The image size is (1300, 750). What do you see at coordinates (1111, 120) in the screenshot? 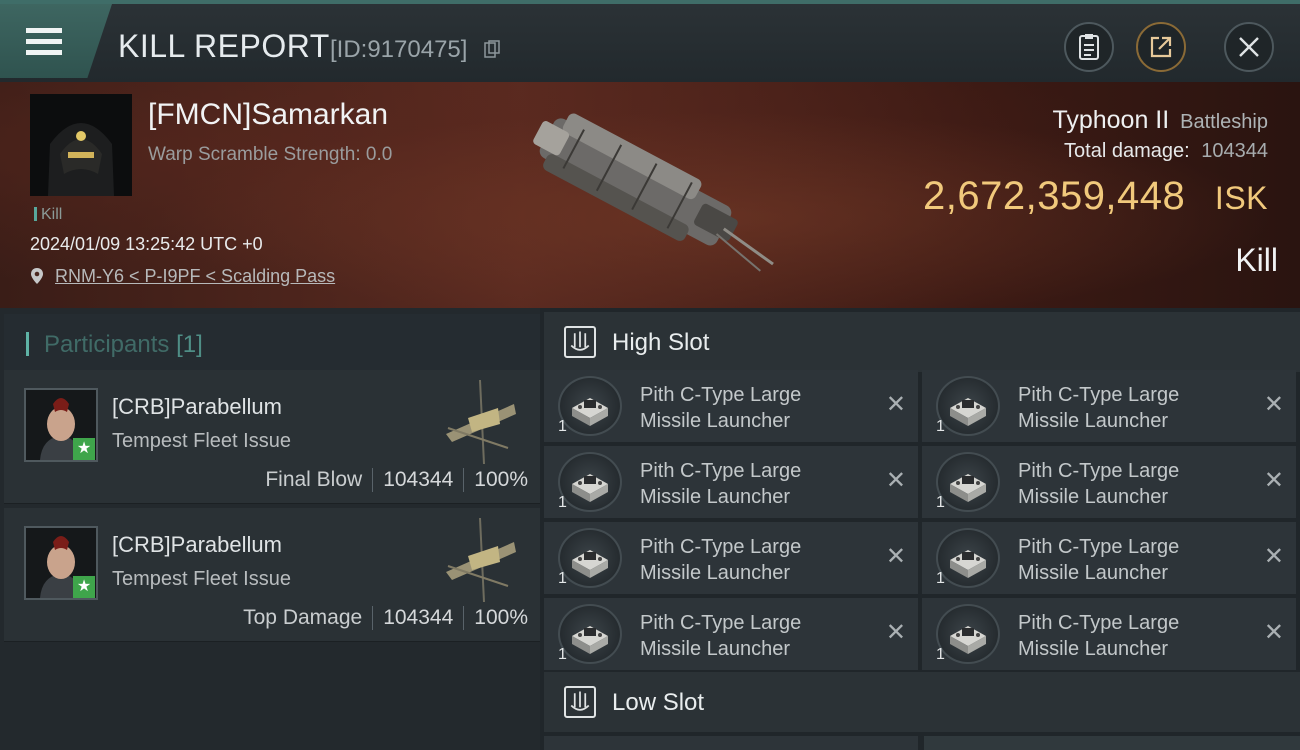
I see `ship-name: Typhoon II` at bounding box center [1111, 120].